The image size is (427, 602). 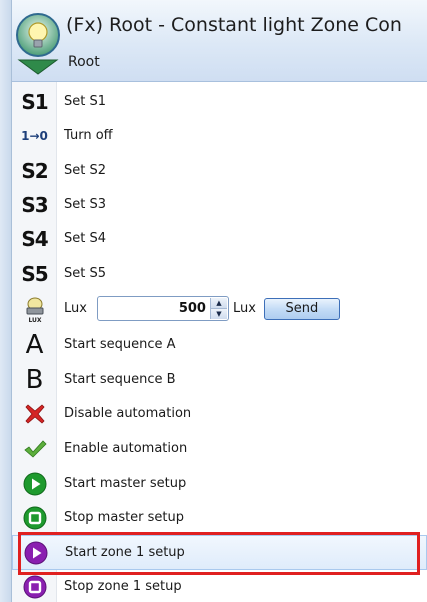 What do you see at coordinates (38, 44) in the screenshot?
I see `lightbulb-icon` at bounding box center [38, 44].